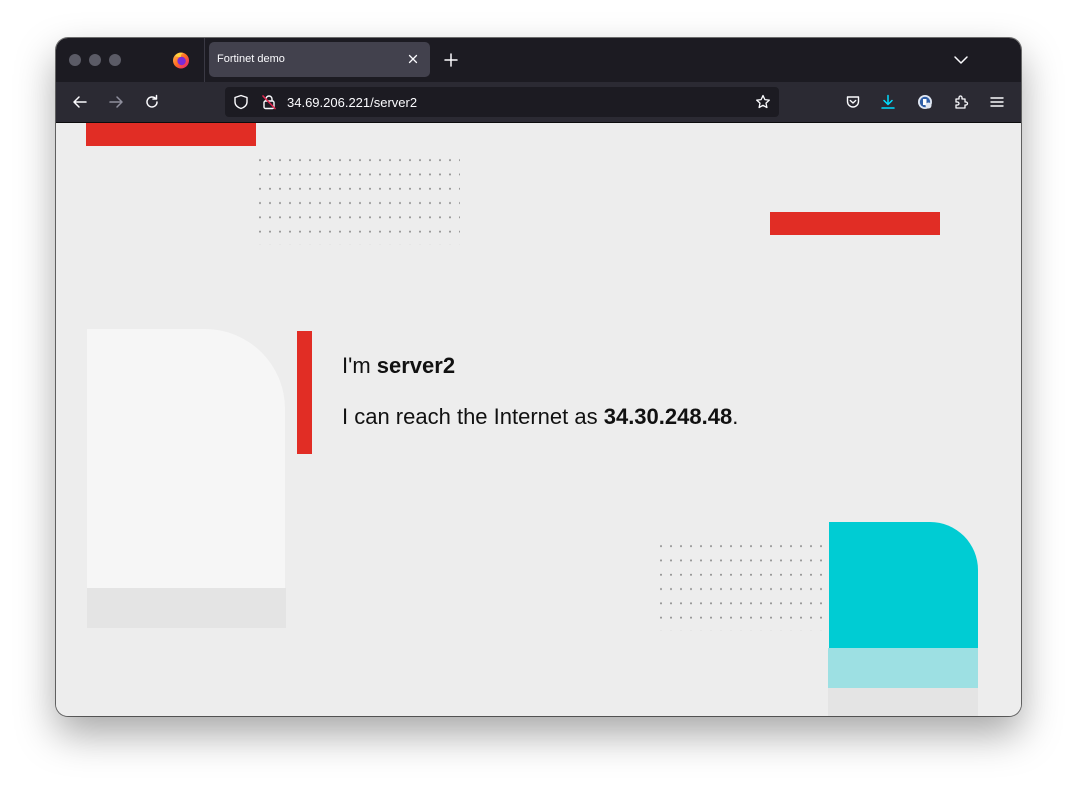  Describe the element at coordinates (763, 102) in the screenshot. I see `star-icon` at that location.